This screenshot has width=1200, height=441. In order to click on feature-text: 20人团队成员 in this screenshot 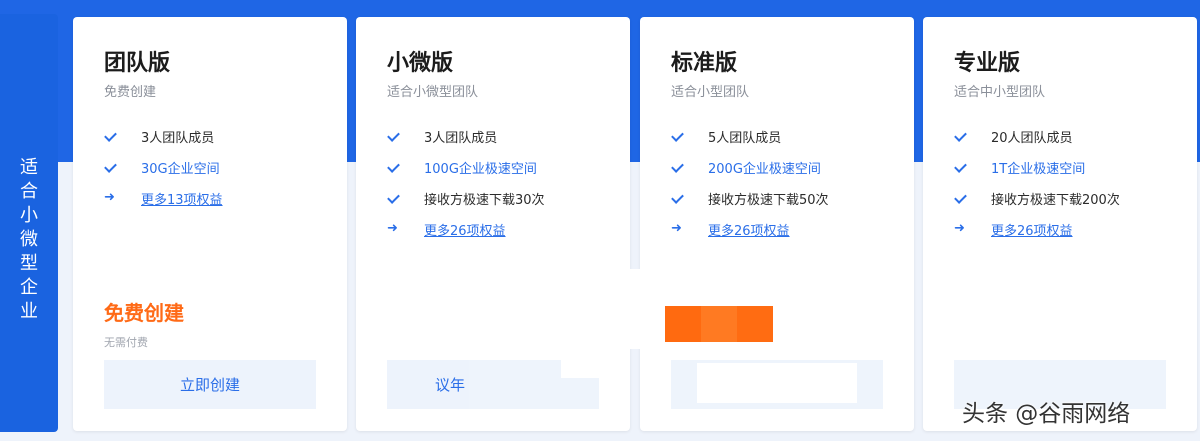, I will do `click(1032, 138)`.